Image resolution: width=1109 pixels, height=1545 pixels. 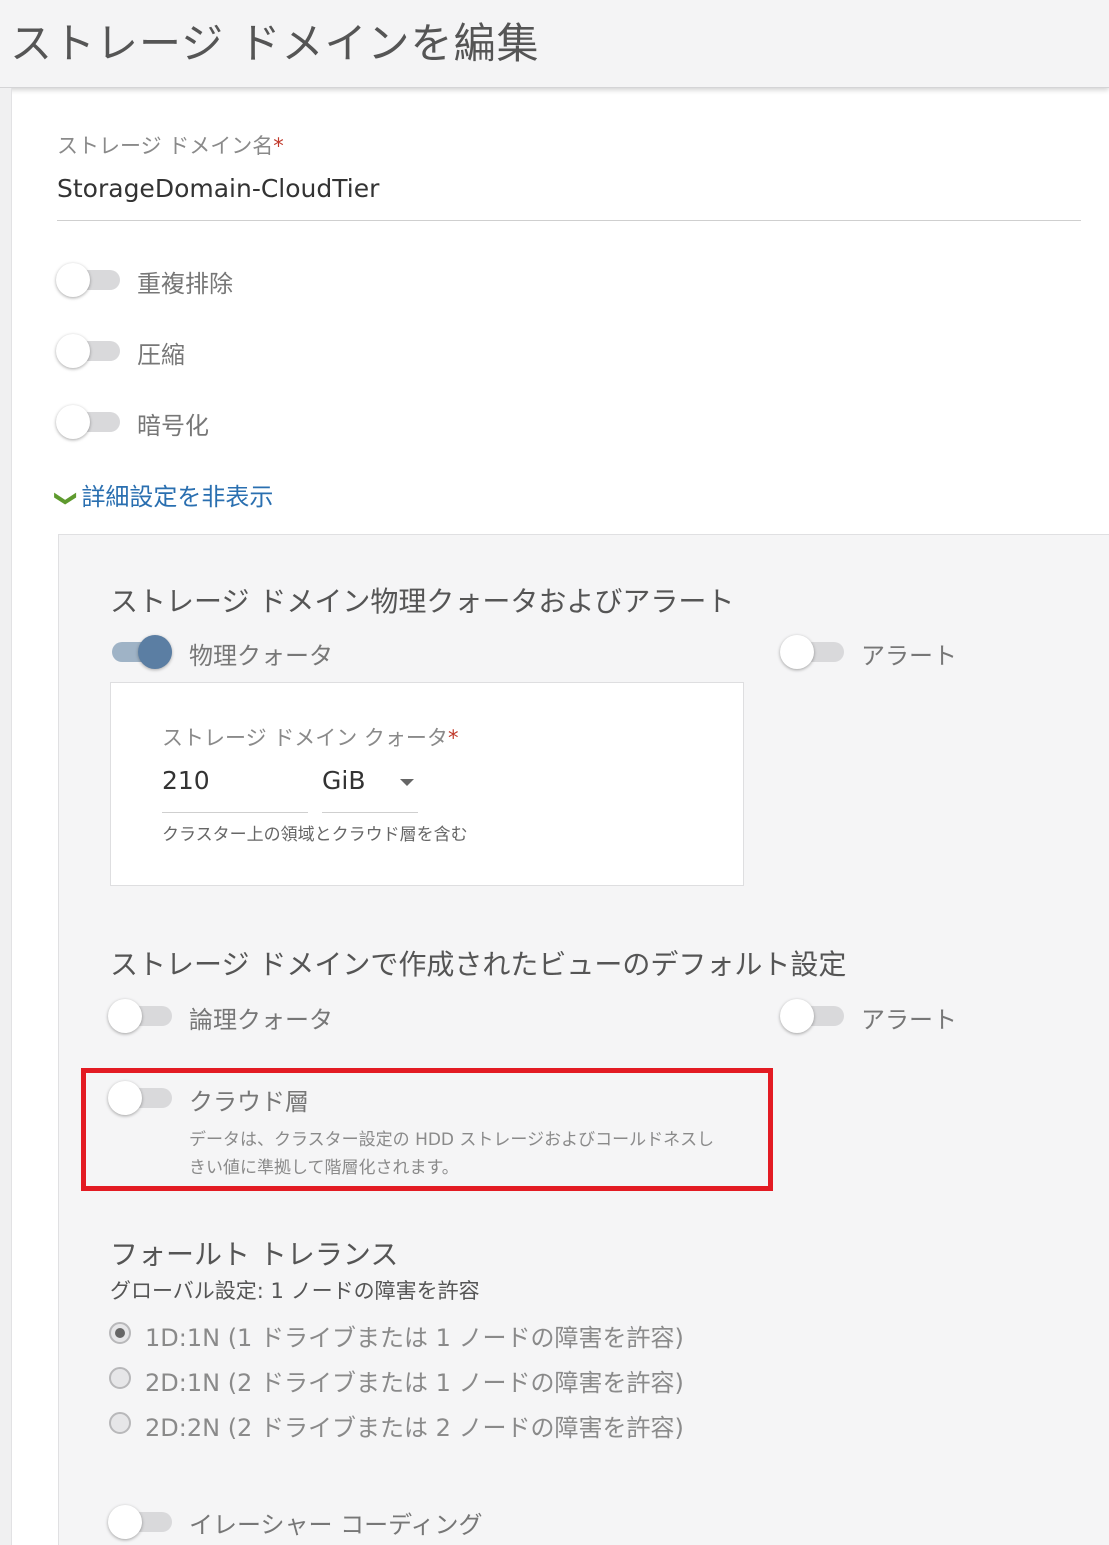 What do you see at coordinates (478, 964) in the screenshot?
I see `view-defaults-title: ストレージ ドメインで作成されたビューのデフォルト設定` at bounding box center [478, 964].